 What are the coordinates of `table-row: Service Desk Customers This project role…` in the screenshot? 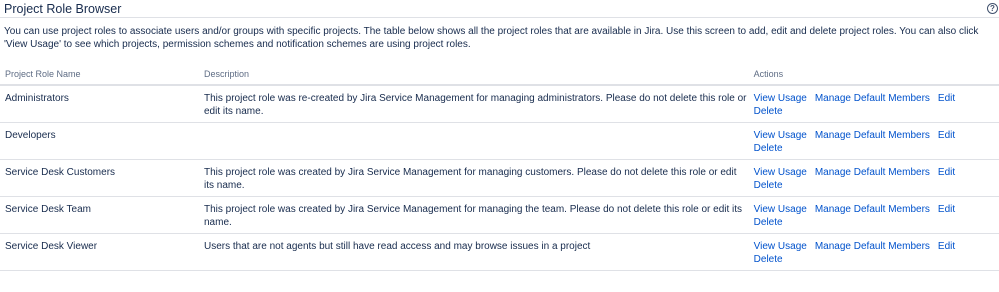 It's located at (499, 178).